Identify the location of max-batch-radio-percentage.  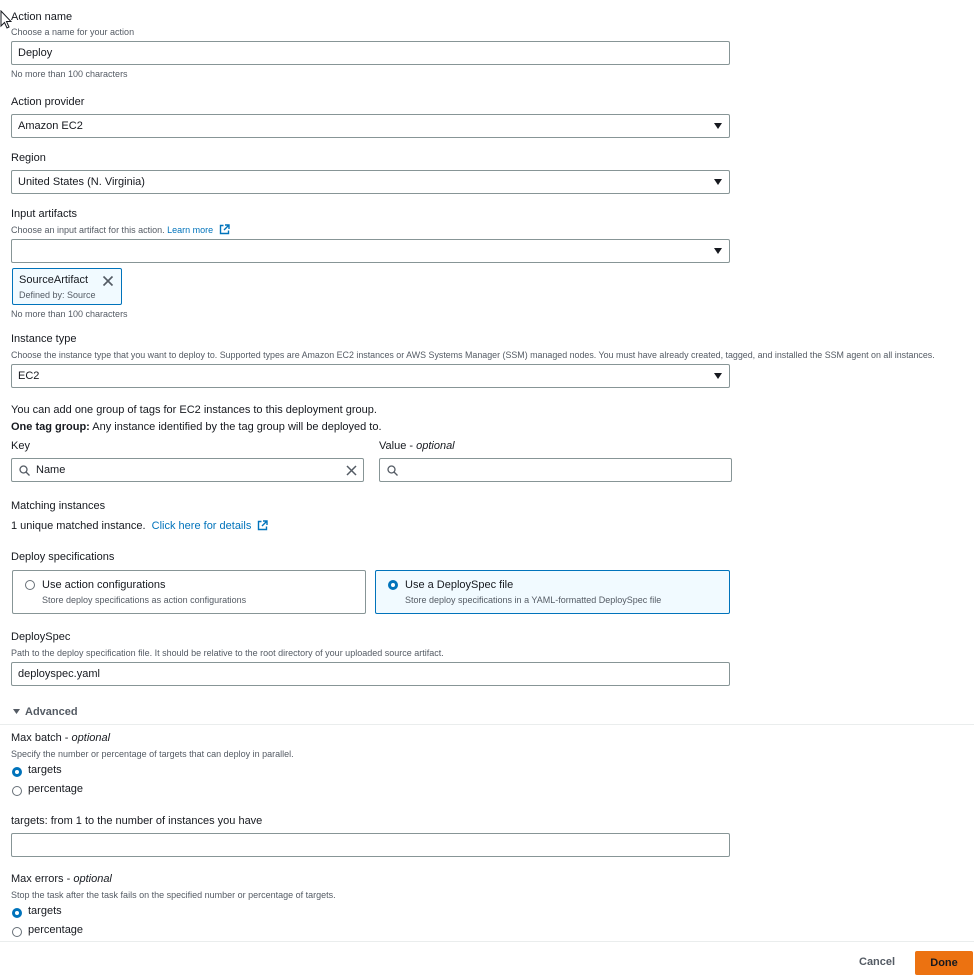
(17, 791).